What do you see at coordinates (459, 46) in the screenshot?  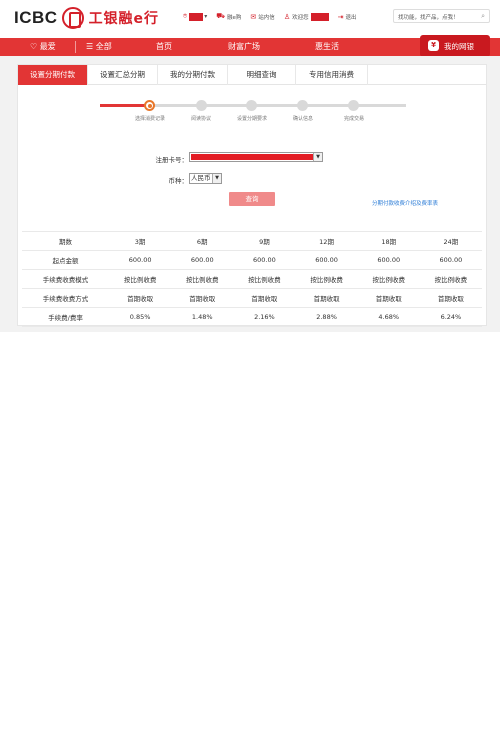 I see `my-bank-label: 我的网银` at bounding box center [459, 46].